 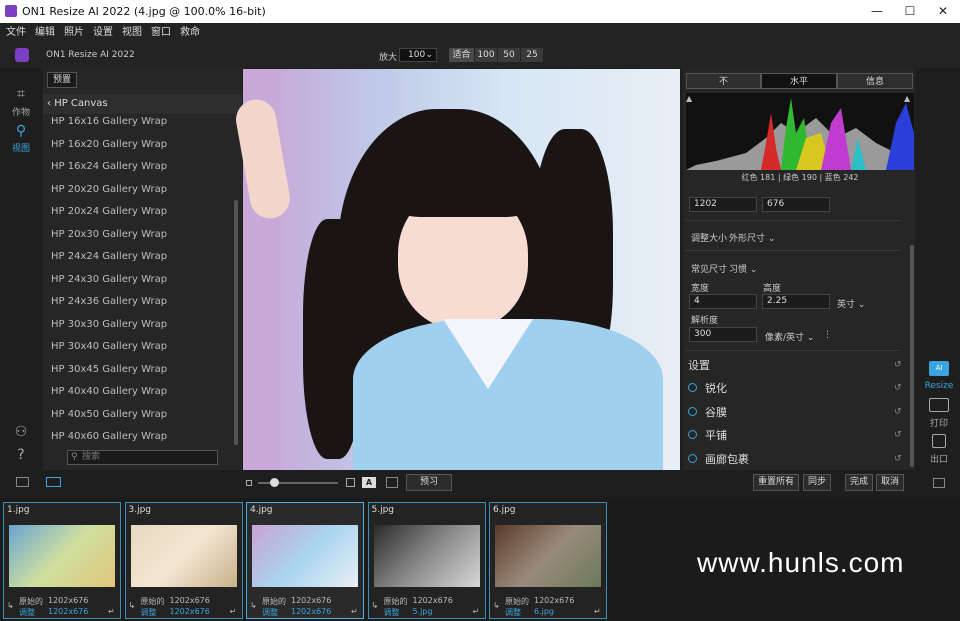 I want to click on folder-back: ‹ HP Canvas, so click(x=77, y=103).